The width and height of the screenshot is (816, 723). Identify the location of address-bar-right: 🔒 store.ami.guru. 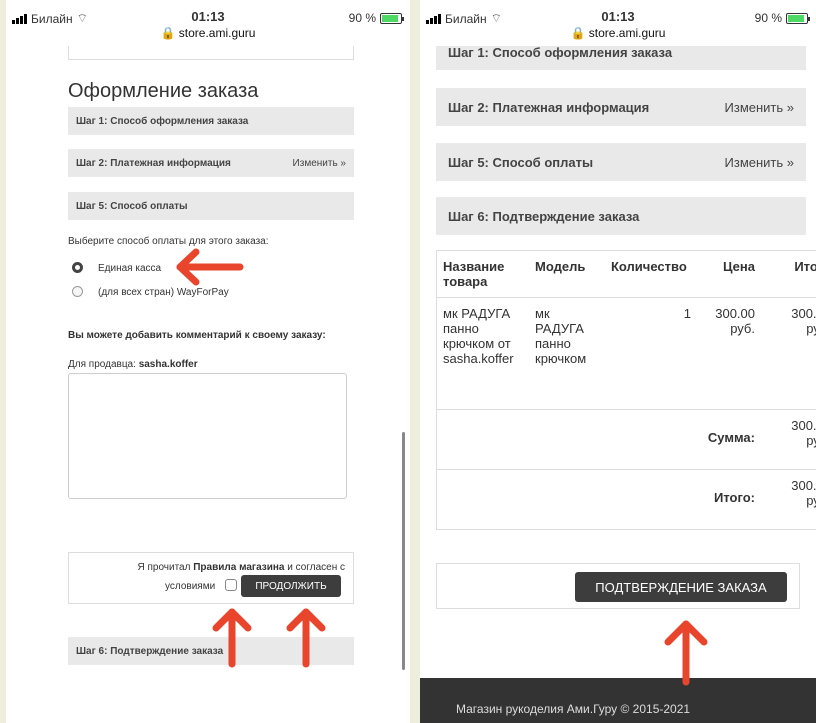
(618, 33).